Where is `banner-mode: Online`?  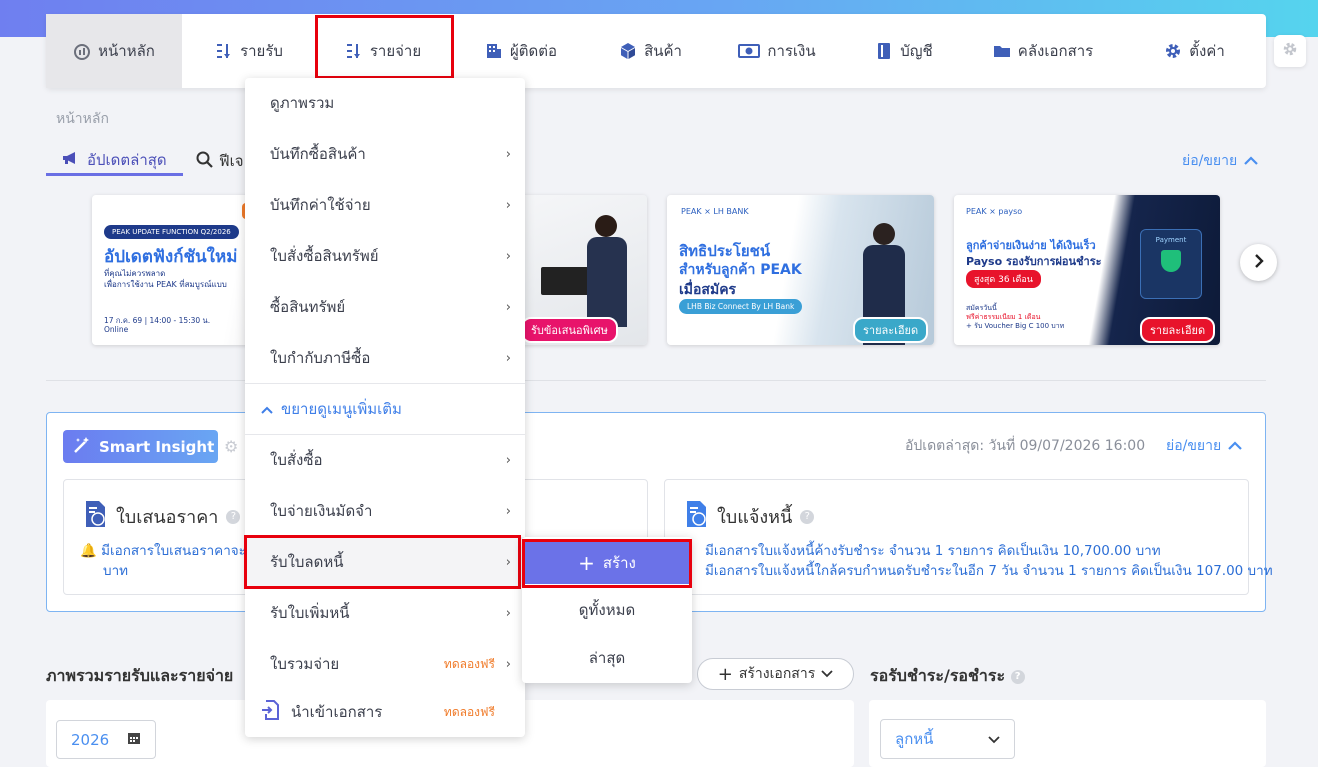 banner-mode: Online is located at coordinates (116, 329).